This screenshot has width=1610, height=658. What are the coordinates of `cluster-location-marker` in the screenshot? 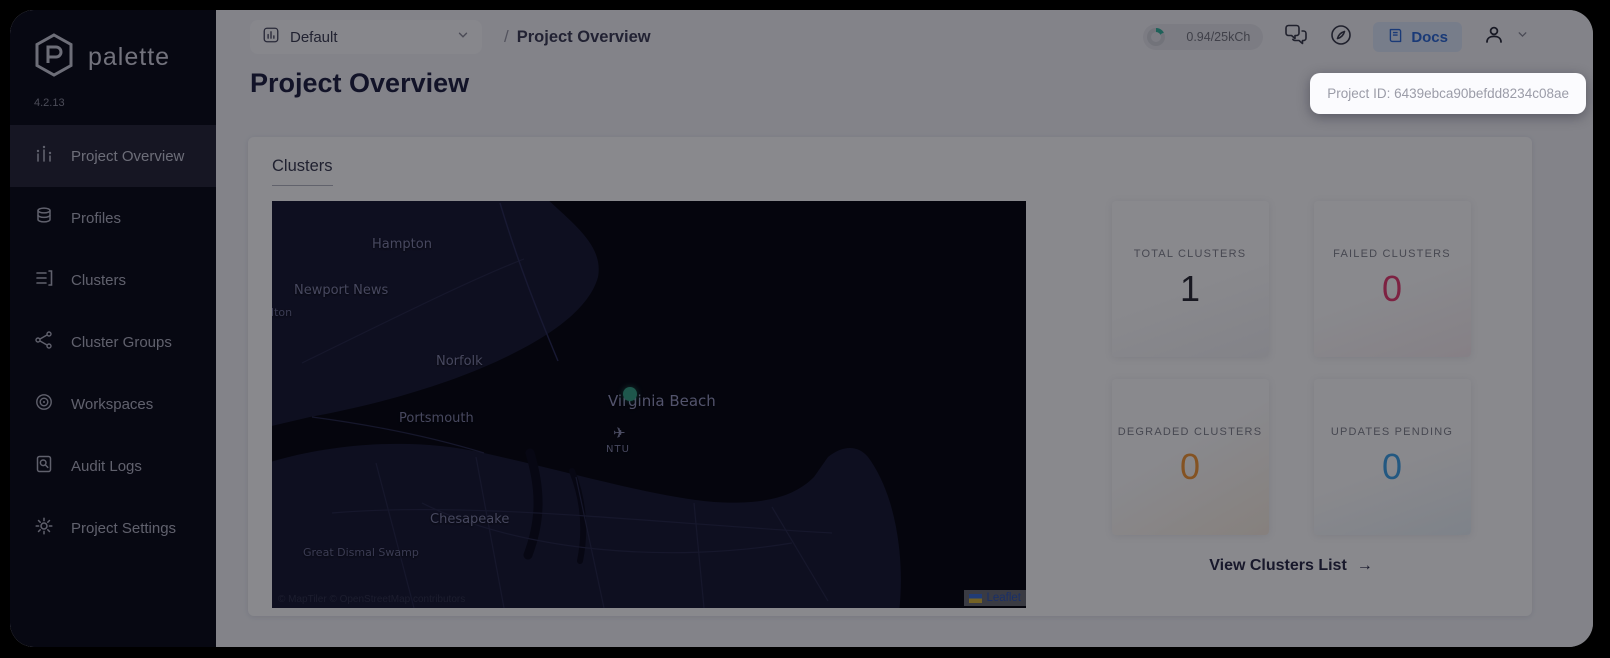 It's located at (630, 394).